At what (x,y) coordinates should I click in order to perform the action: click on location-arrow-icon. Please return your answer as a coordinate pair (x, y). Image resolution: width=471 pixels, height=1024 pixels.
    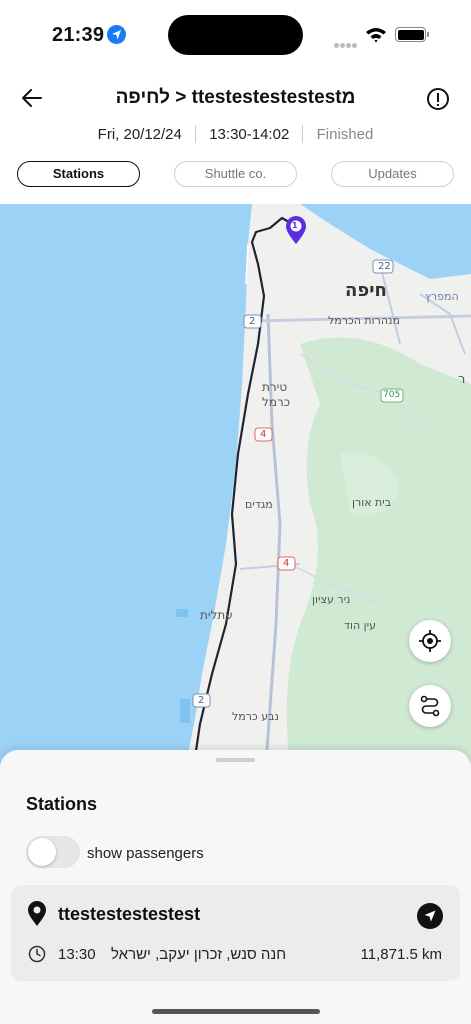
    Looking at the image, I should click on (116, 34).